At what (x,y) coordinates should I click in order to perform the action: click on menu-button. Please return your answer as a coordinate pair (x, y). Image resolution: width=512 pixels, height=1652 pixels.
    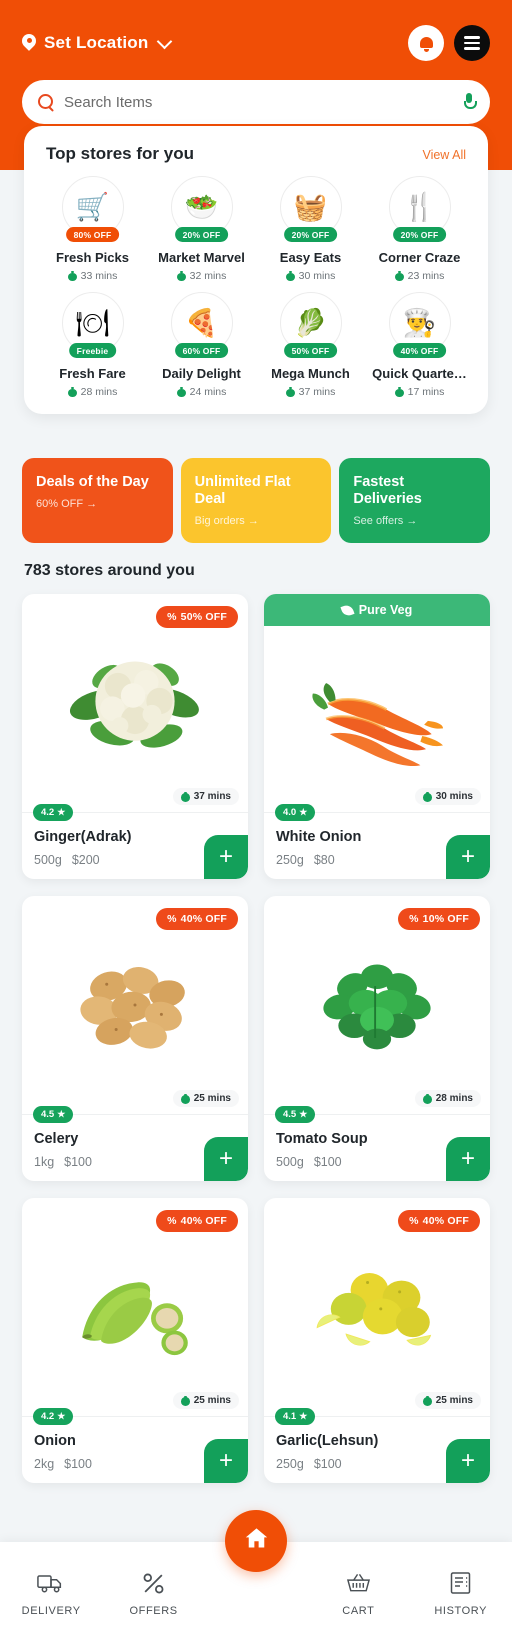
    Looking at the image, I should click on (472, 43).